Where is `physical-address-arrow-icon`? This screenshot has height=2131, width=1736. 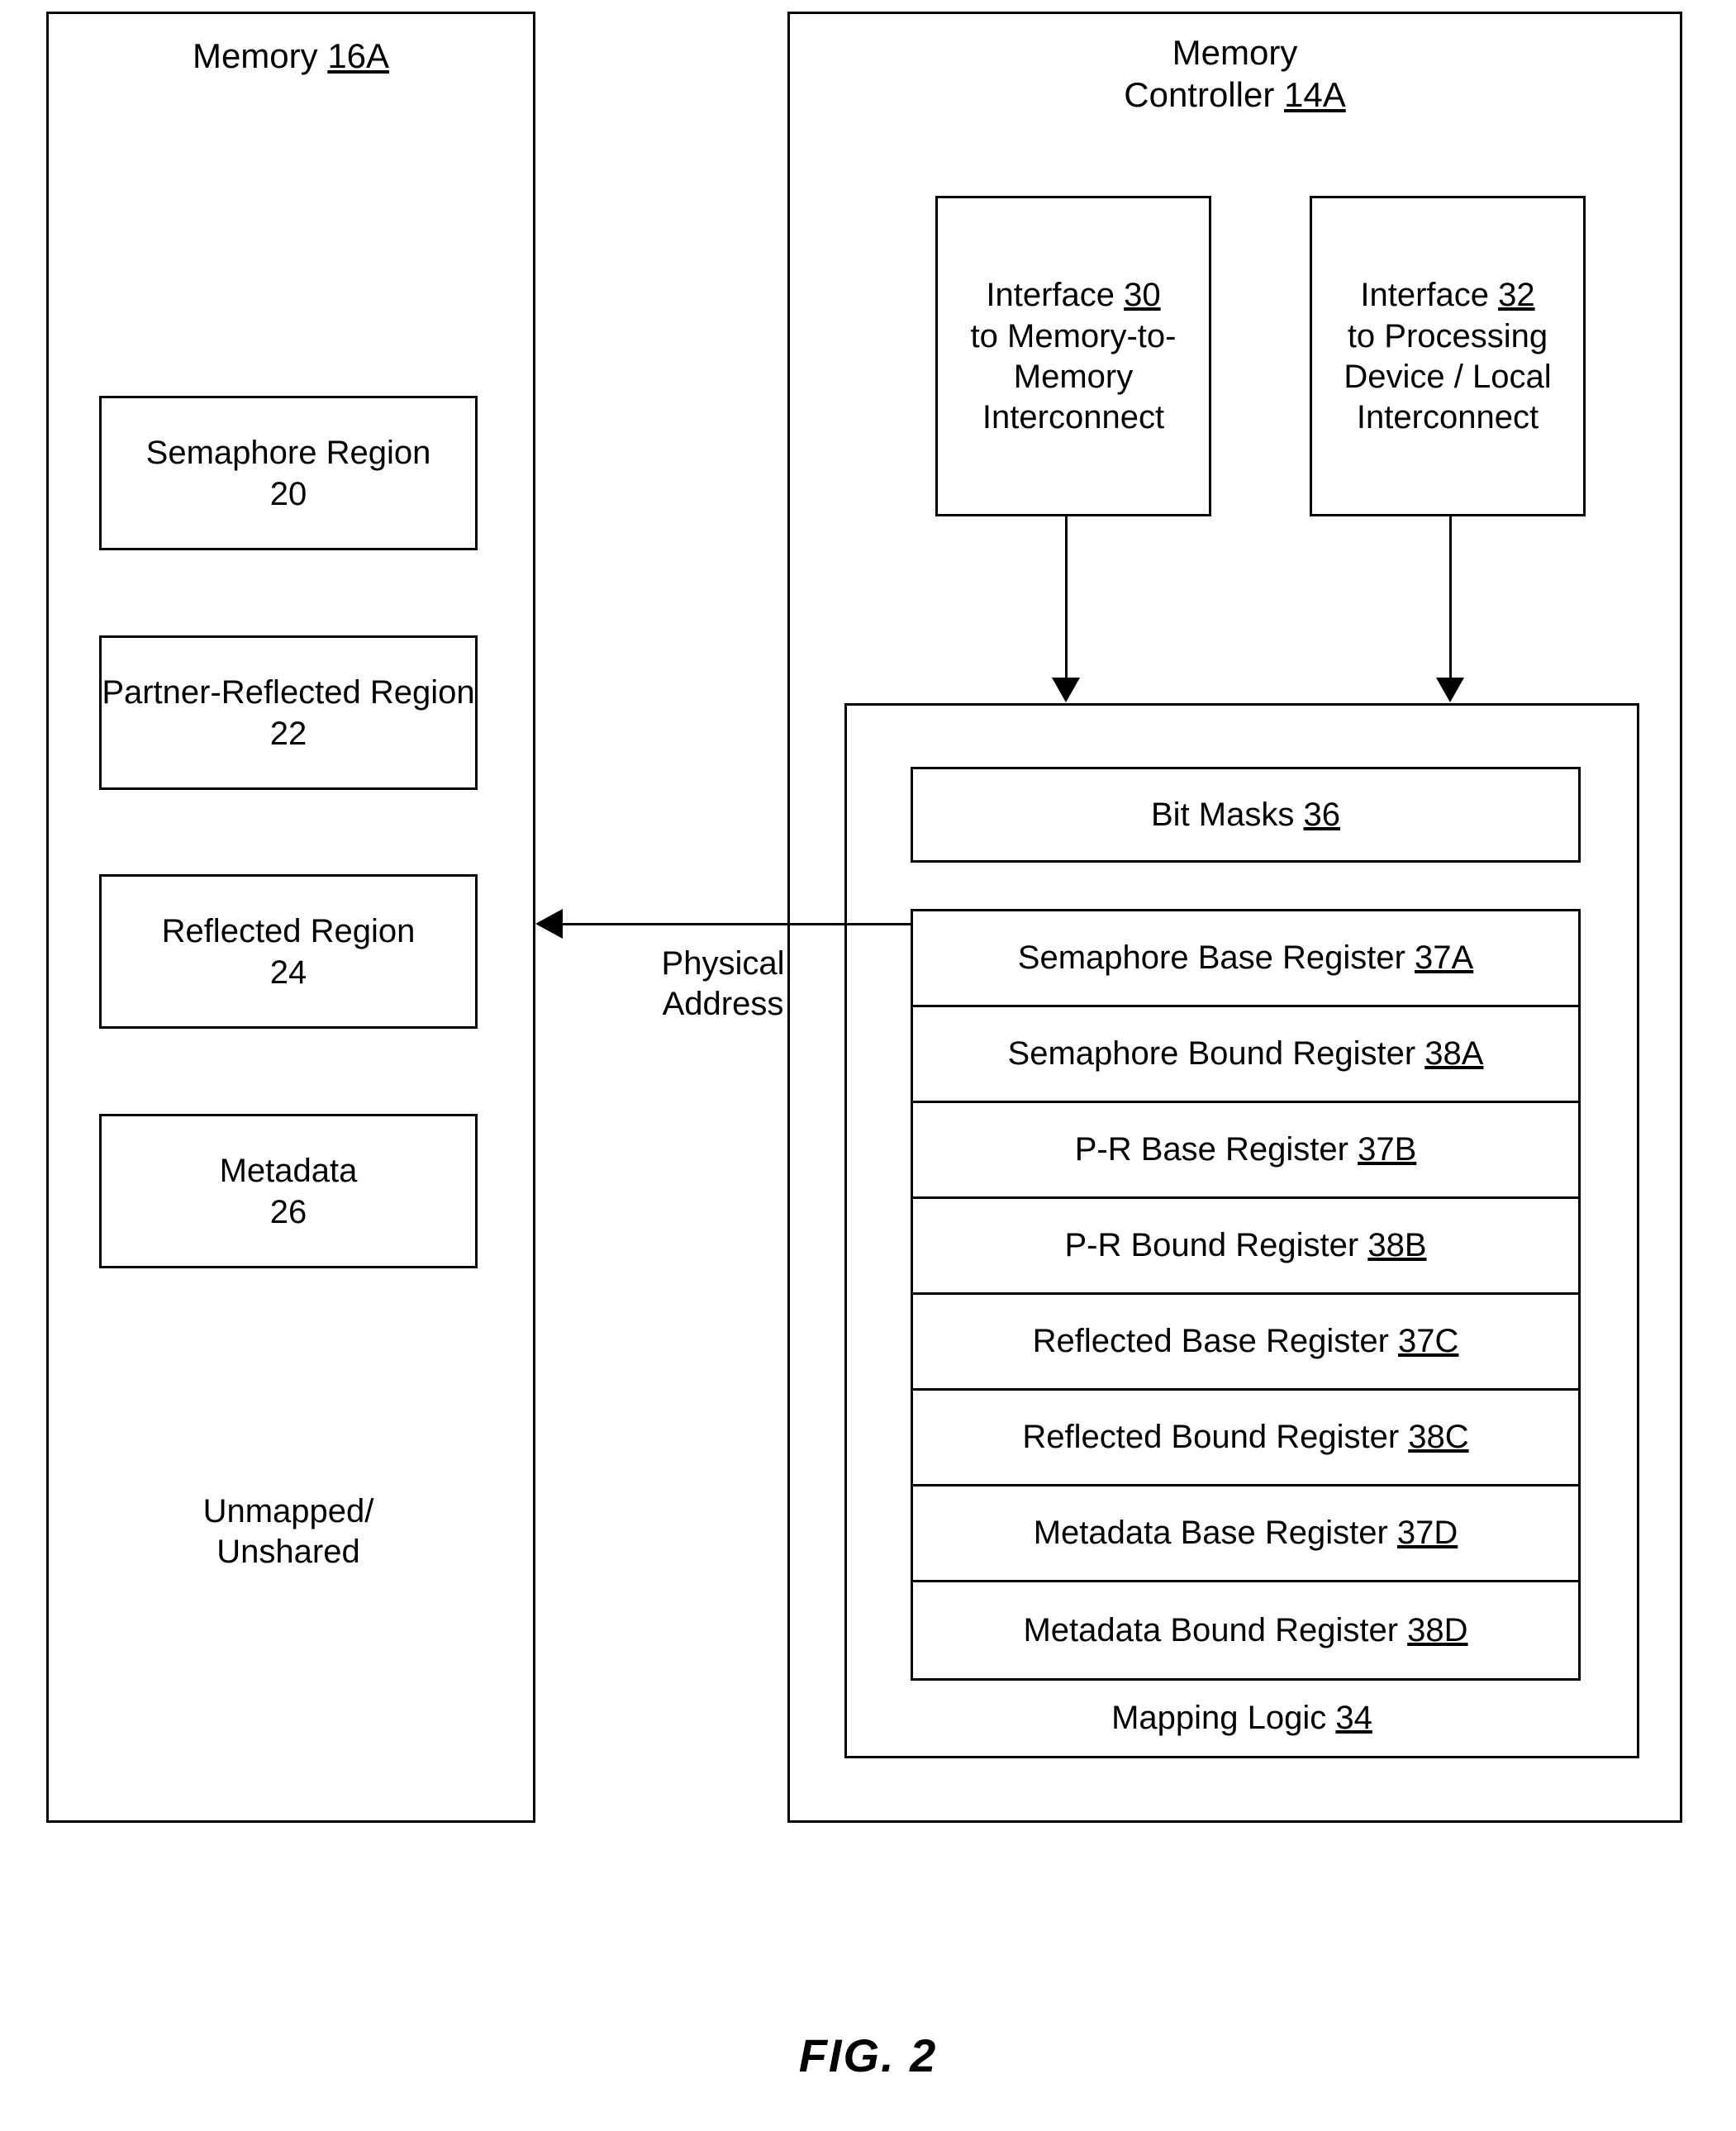 physical-address-arrow-icon is located at coordinates (549, 924).